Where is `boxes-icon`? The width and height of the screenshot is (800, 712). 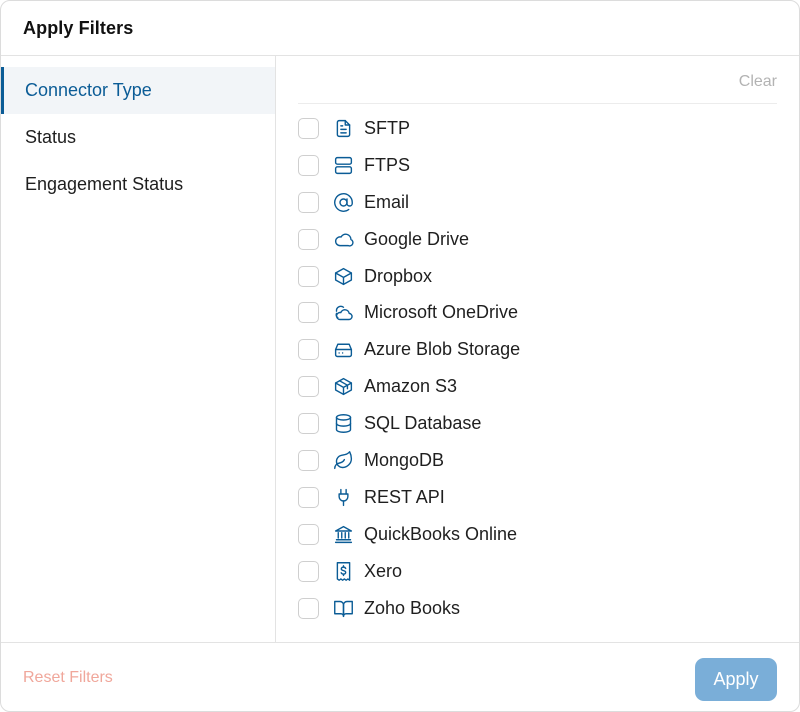 boxes-icon is located at coordinates (343, 387).